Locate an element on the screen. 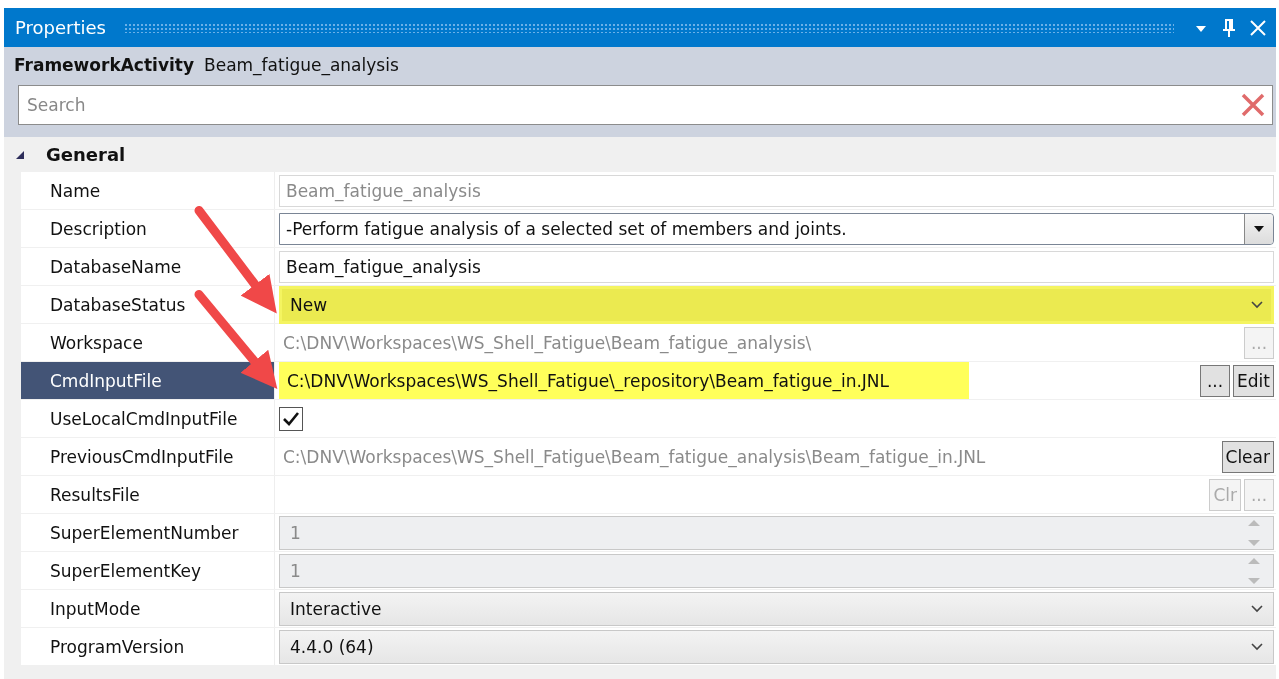 The height and width of the screenshot is (679, 1279). property-label: Description is located at coordinates (148, 228).